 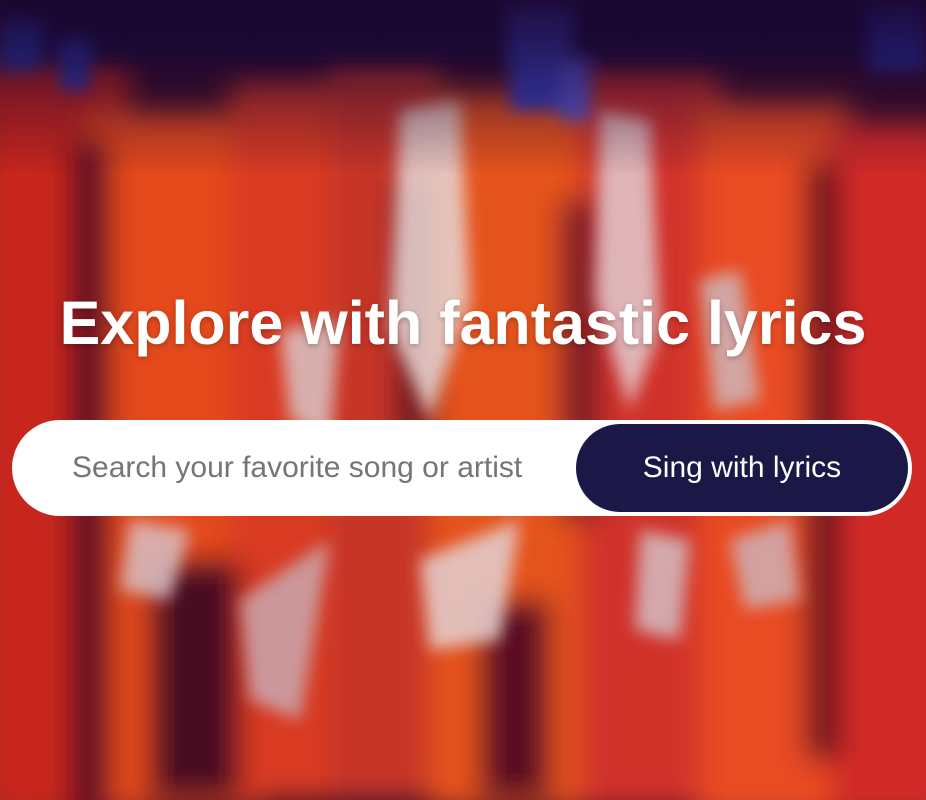 I want to click on search-bar: Sing with lyrics, so click(x=462, y=468).